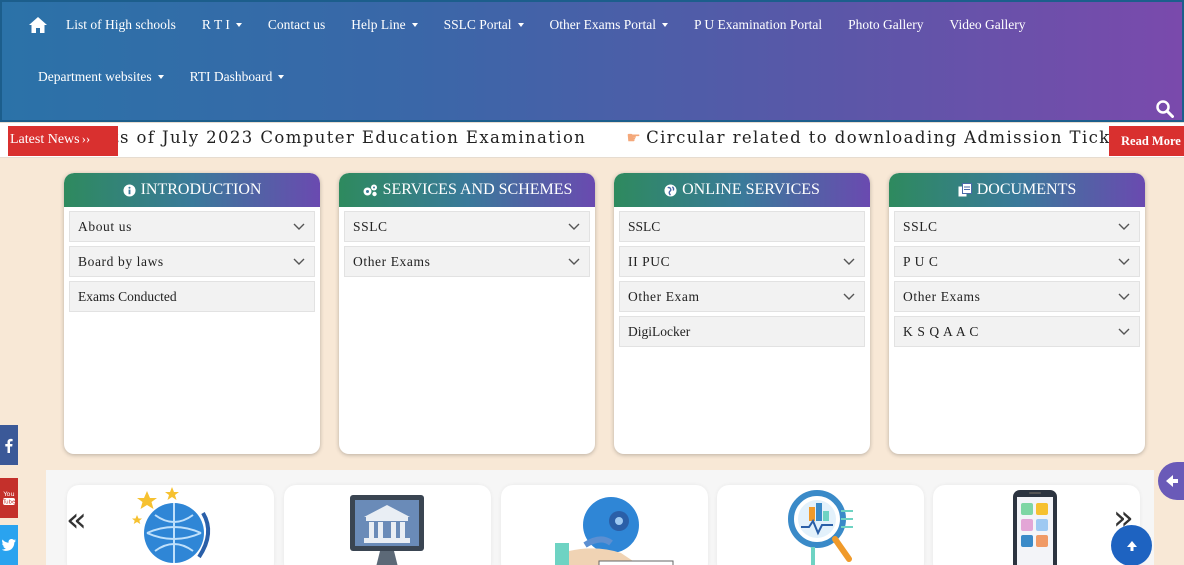 The height and width of the screenshot is (565, 1184). I want to click on card-title: SERVICES AND SCHEMES, so click(477, 189).